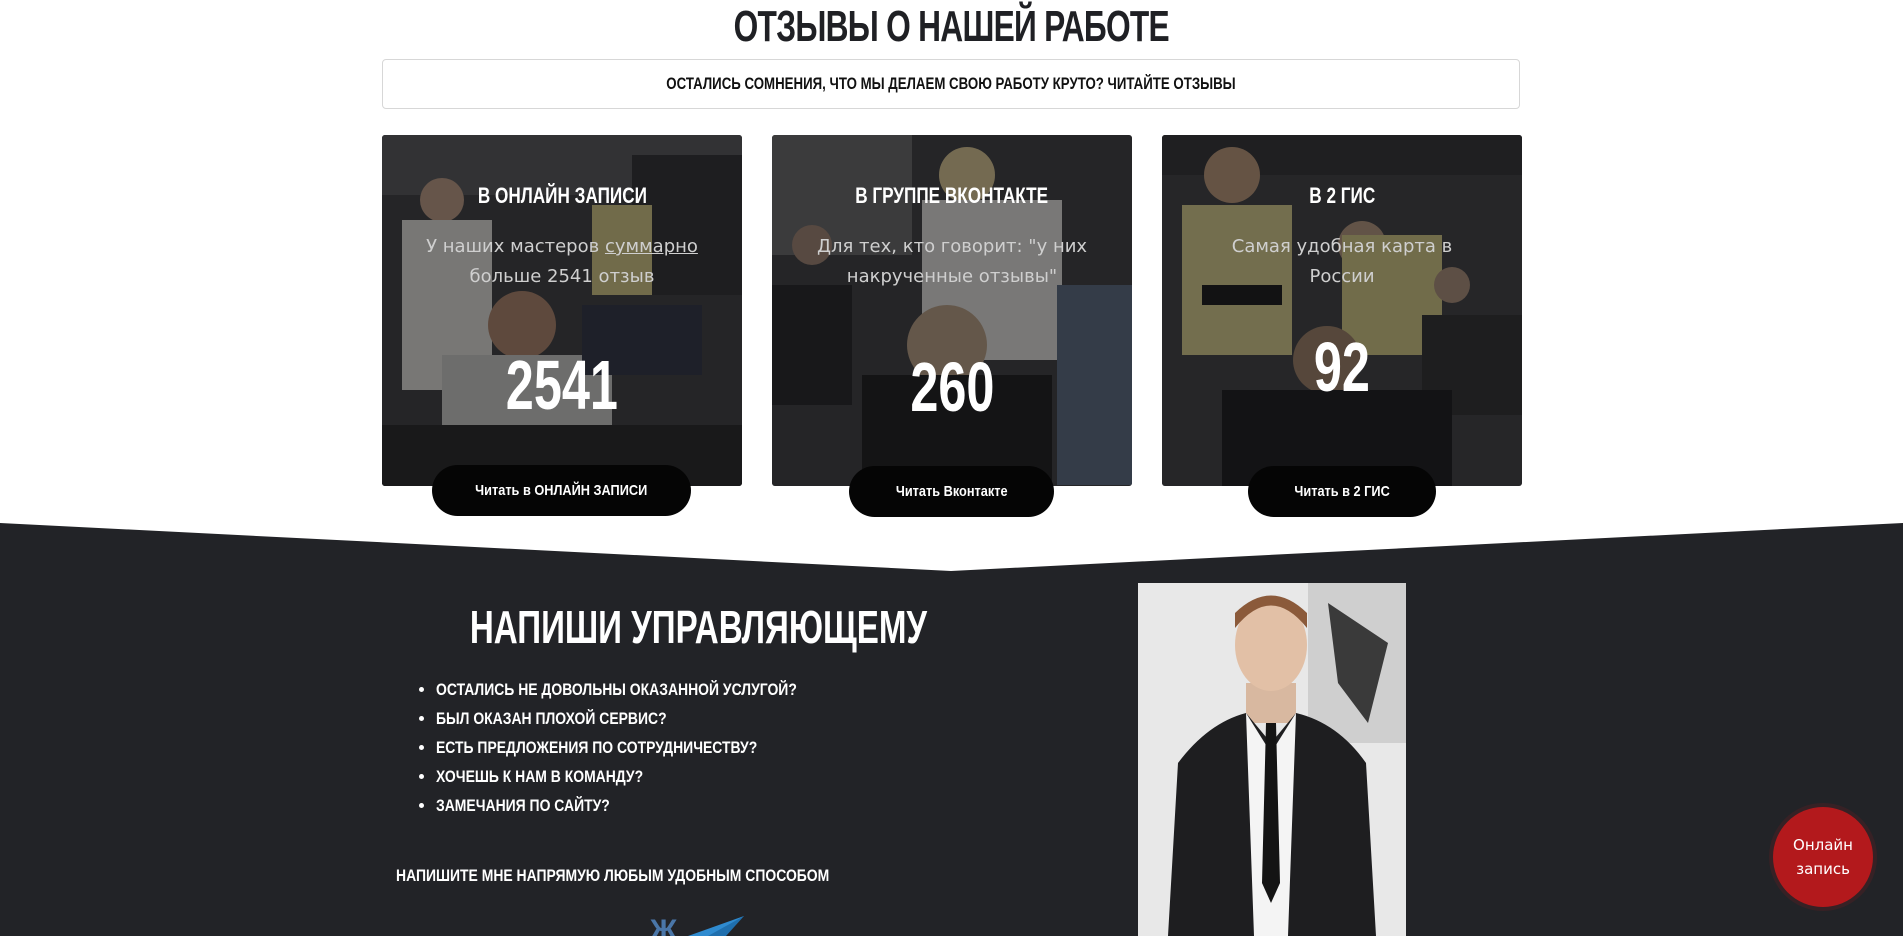 This screenshot has width=1903, height=936. What do you see at coordinates (1342, 310) in the screenshot?
I see `review-card-2gis: В 2 ГИС Самая удобная карта в России 92` at bounding box center [1342, 310].